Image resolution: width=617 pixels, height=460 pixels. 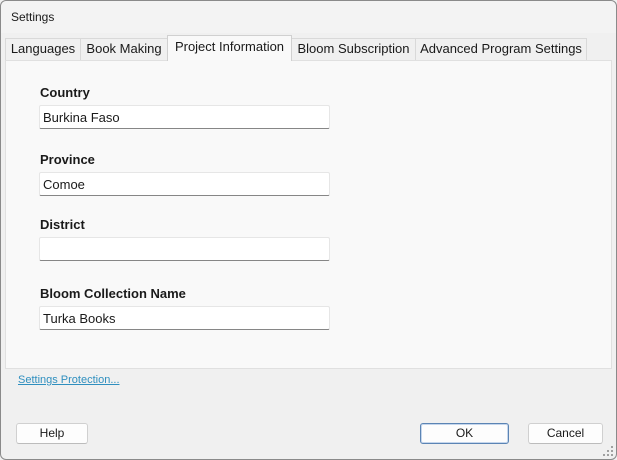 I want to click on tab-book-making: Book Making, so click(x=124, y=49).